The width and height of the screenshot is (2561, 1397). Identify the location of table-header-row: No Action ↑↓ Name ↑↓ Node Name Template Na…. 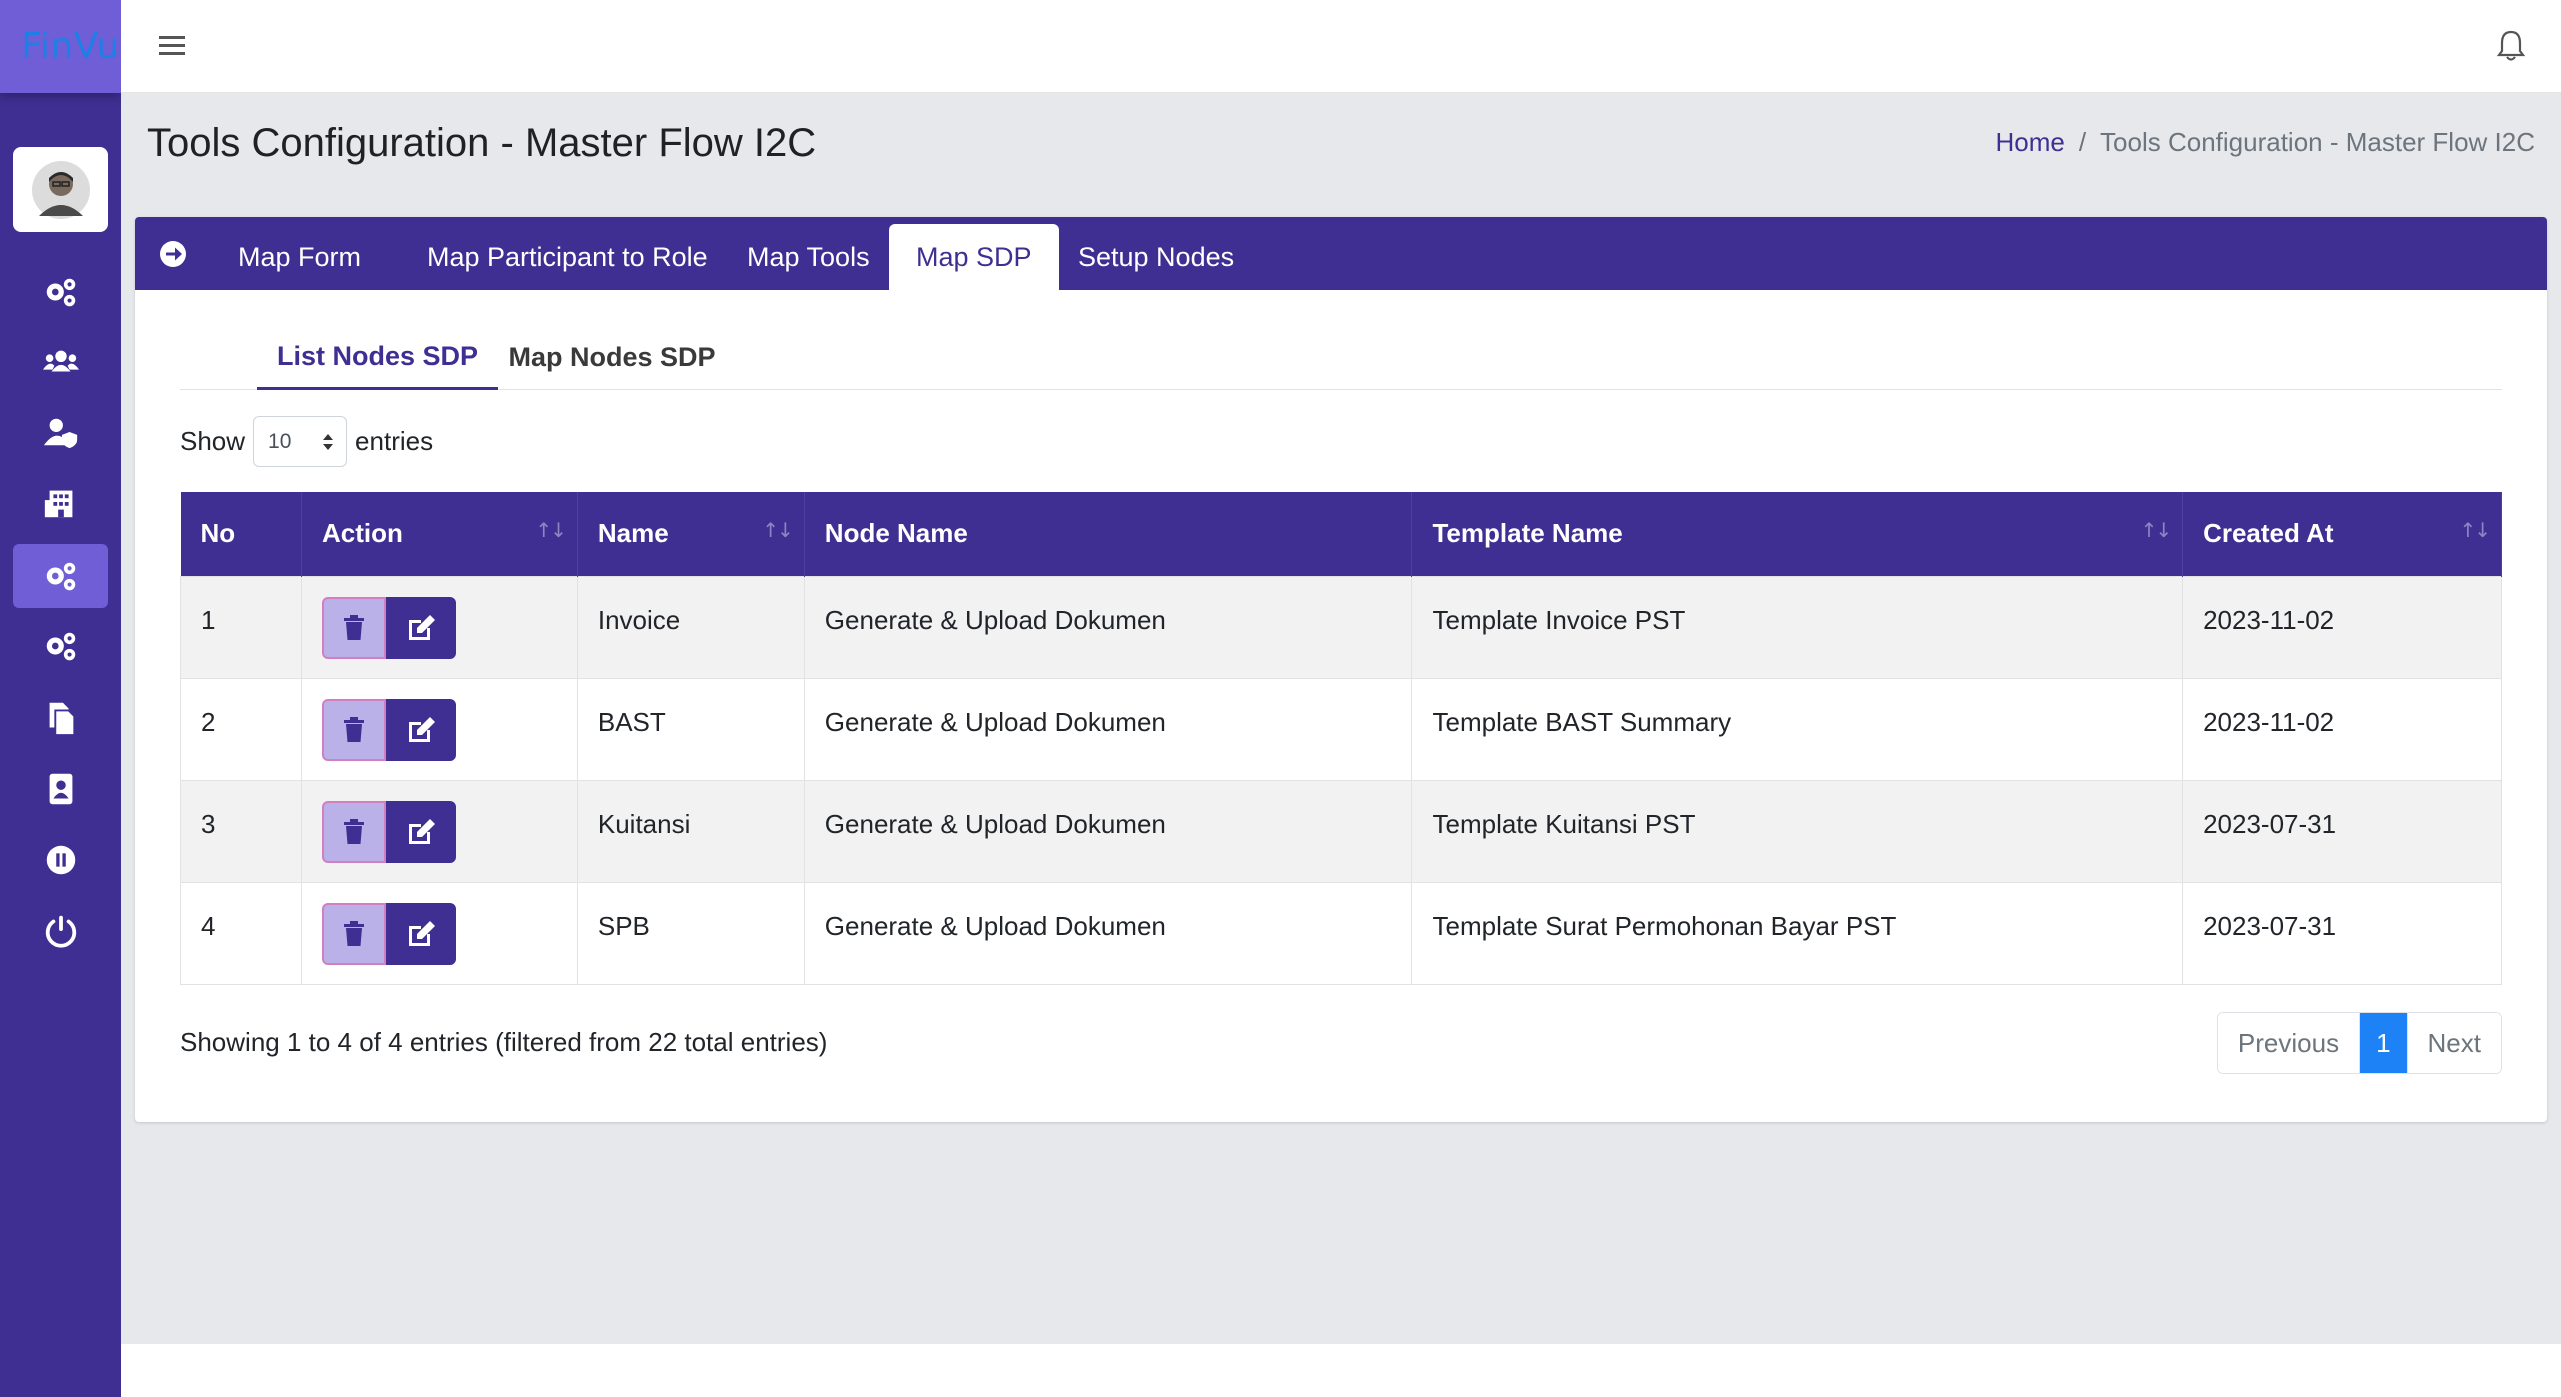
(1341, 534).